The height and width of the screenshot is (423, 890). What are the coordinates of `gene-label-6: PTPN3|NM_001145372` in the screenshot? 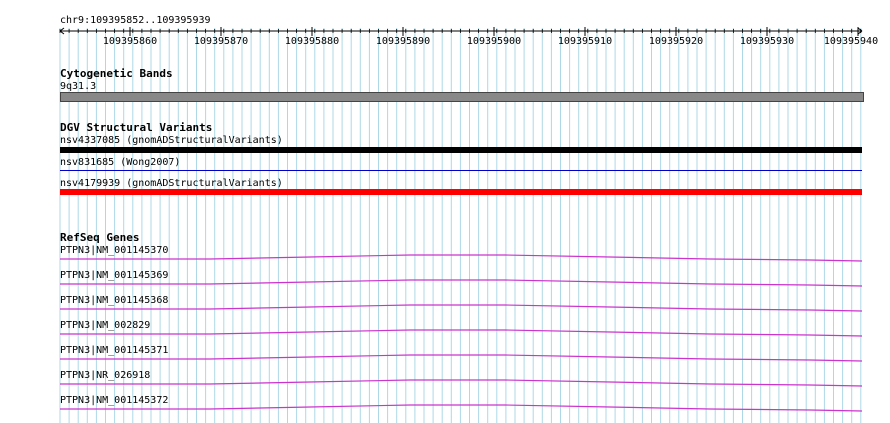 It's located at (114, 400).